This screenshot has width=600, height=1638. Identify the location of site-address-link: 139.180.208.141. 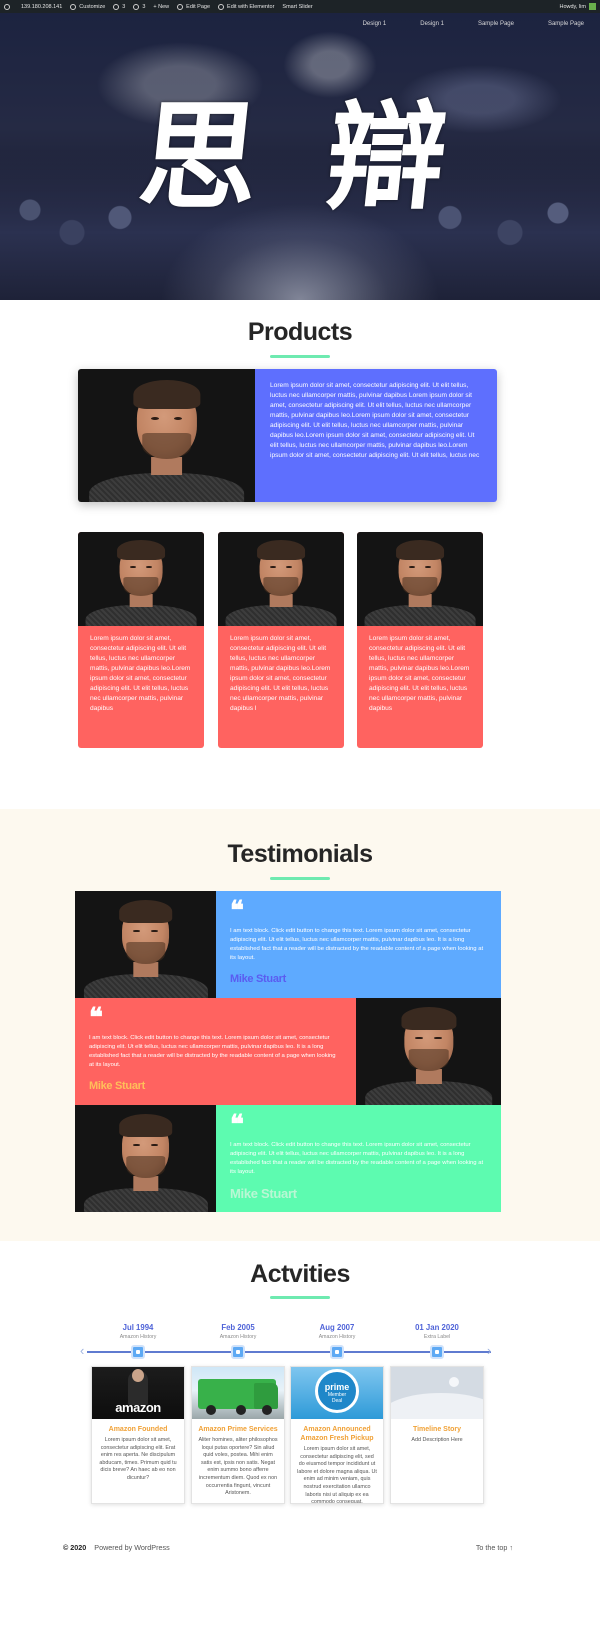
(41, 7).